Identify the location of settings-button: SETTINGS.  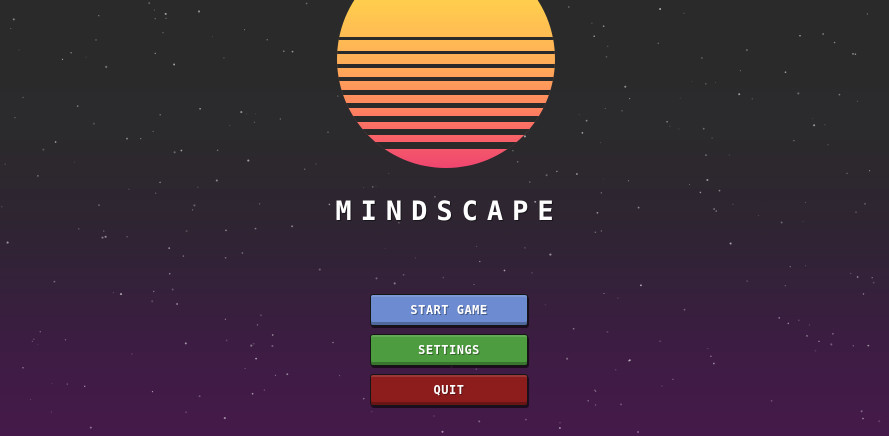
(449, 350).